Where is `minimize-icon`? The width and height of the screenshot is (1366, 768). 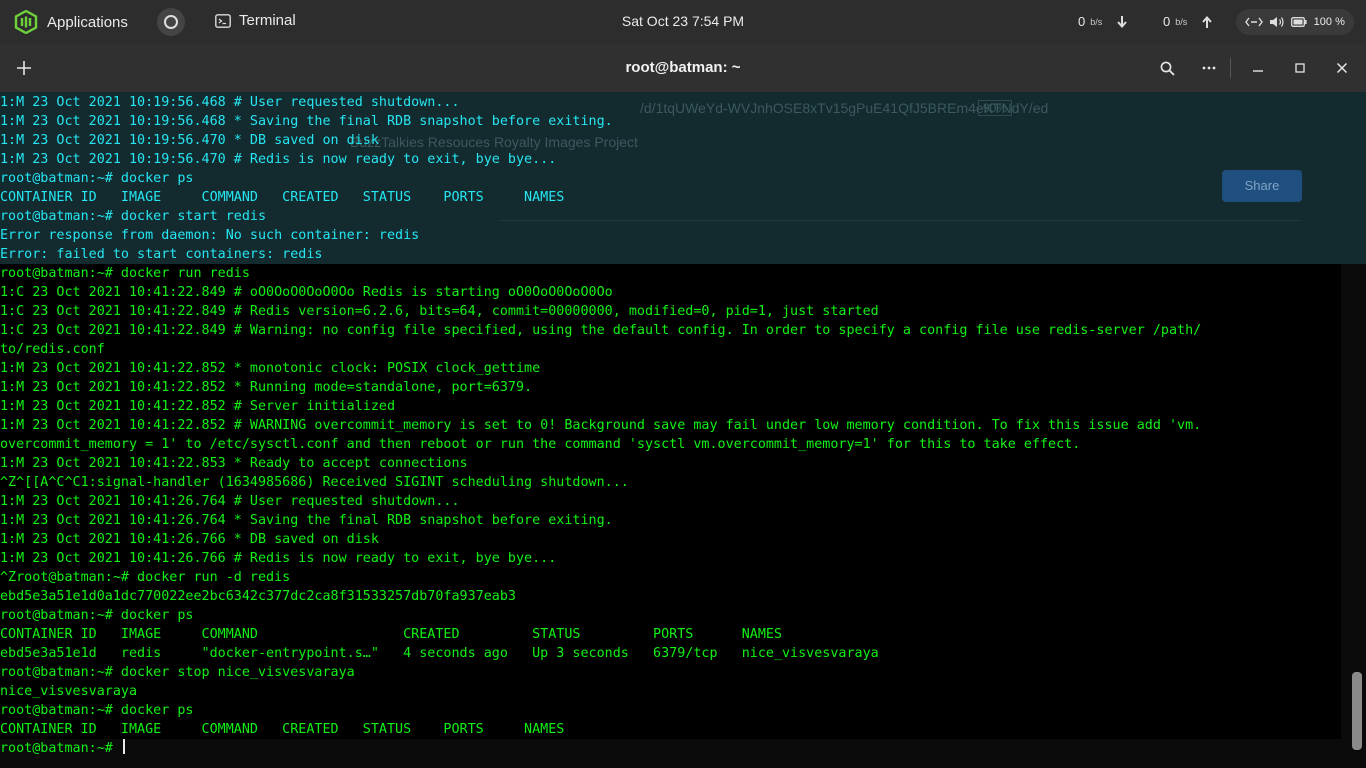
minimize-icon is located at coordinates (1258, 71).